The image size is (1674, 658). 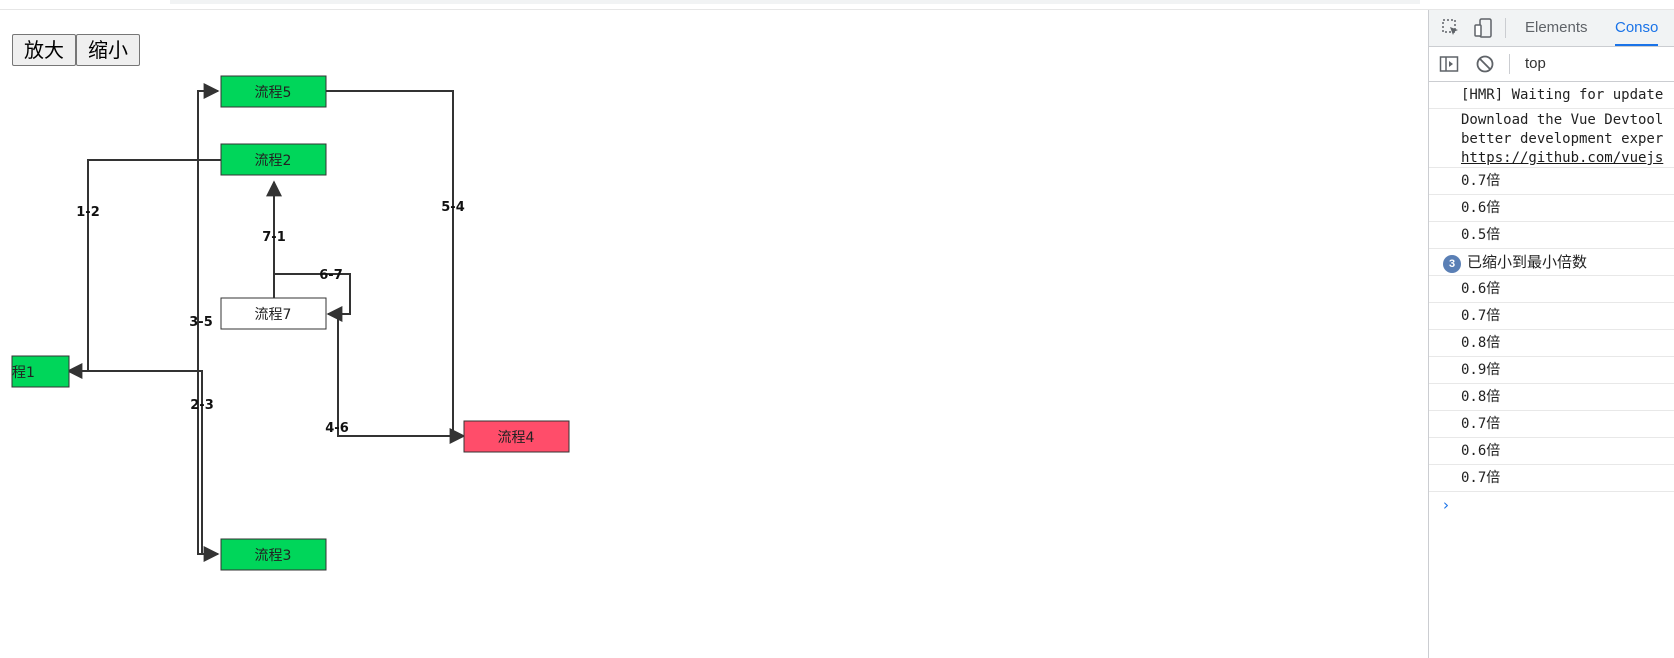 I want to click on devtools-tabbar: Elements Conso, so click(x=1551, y=28).